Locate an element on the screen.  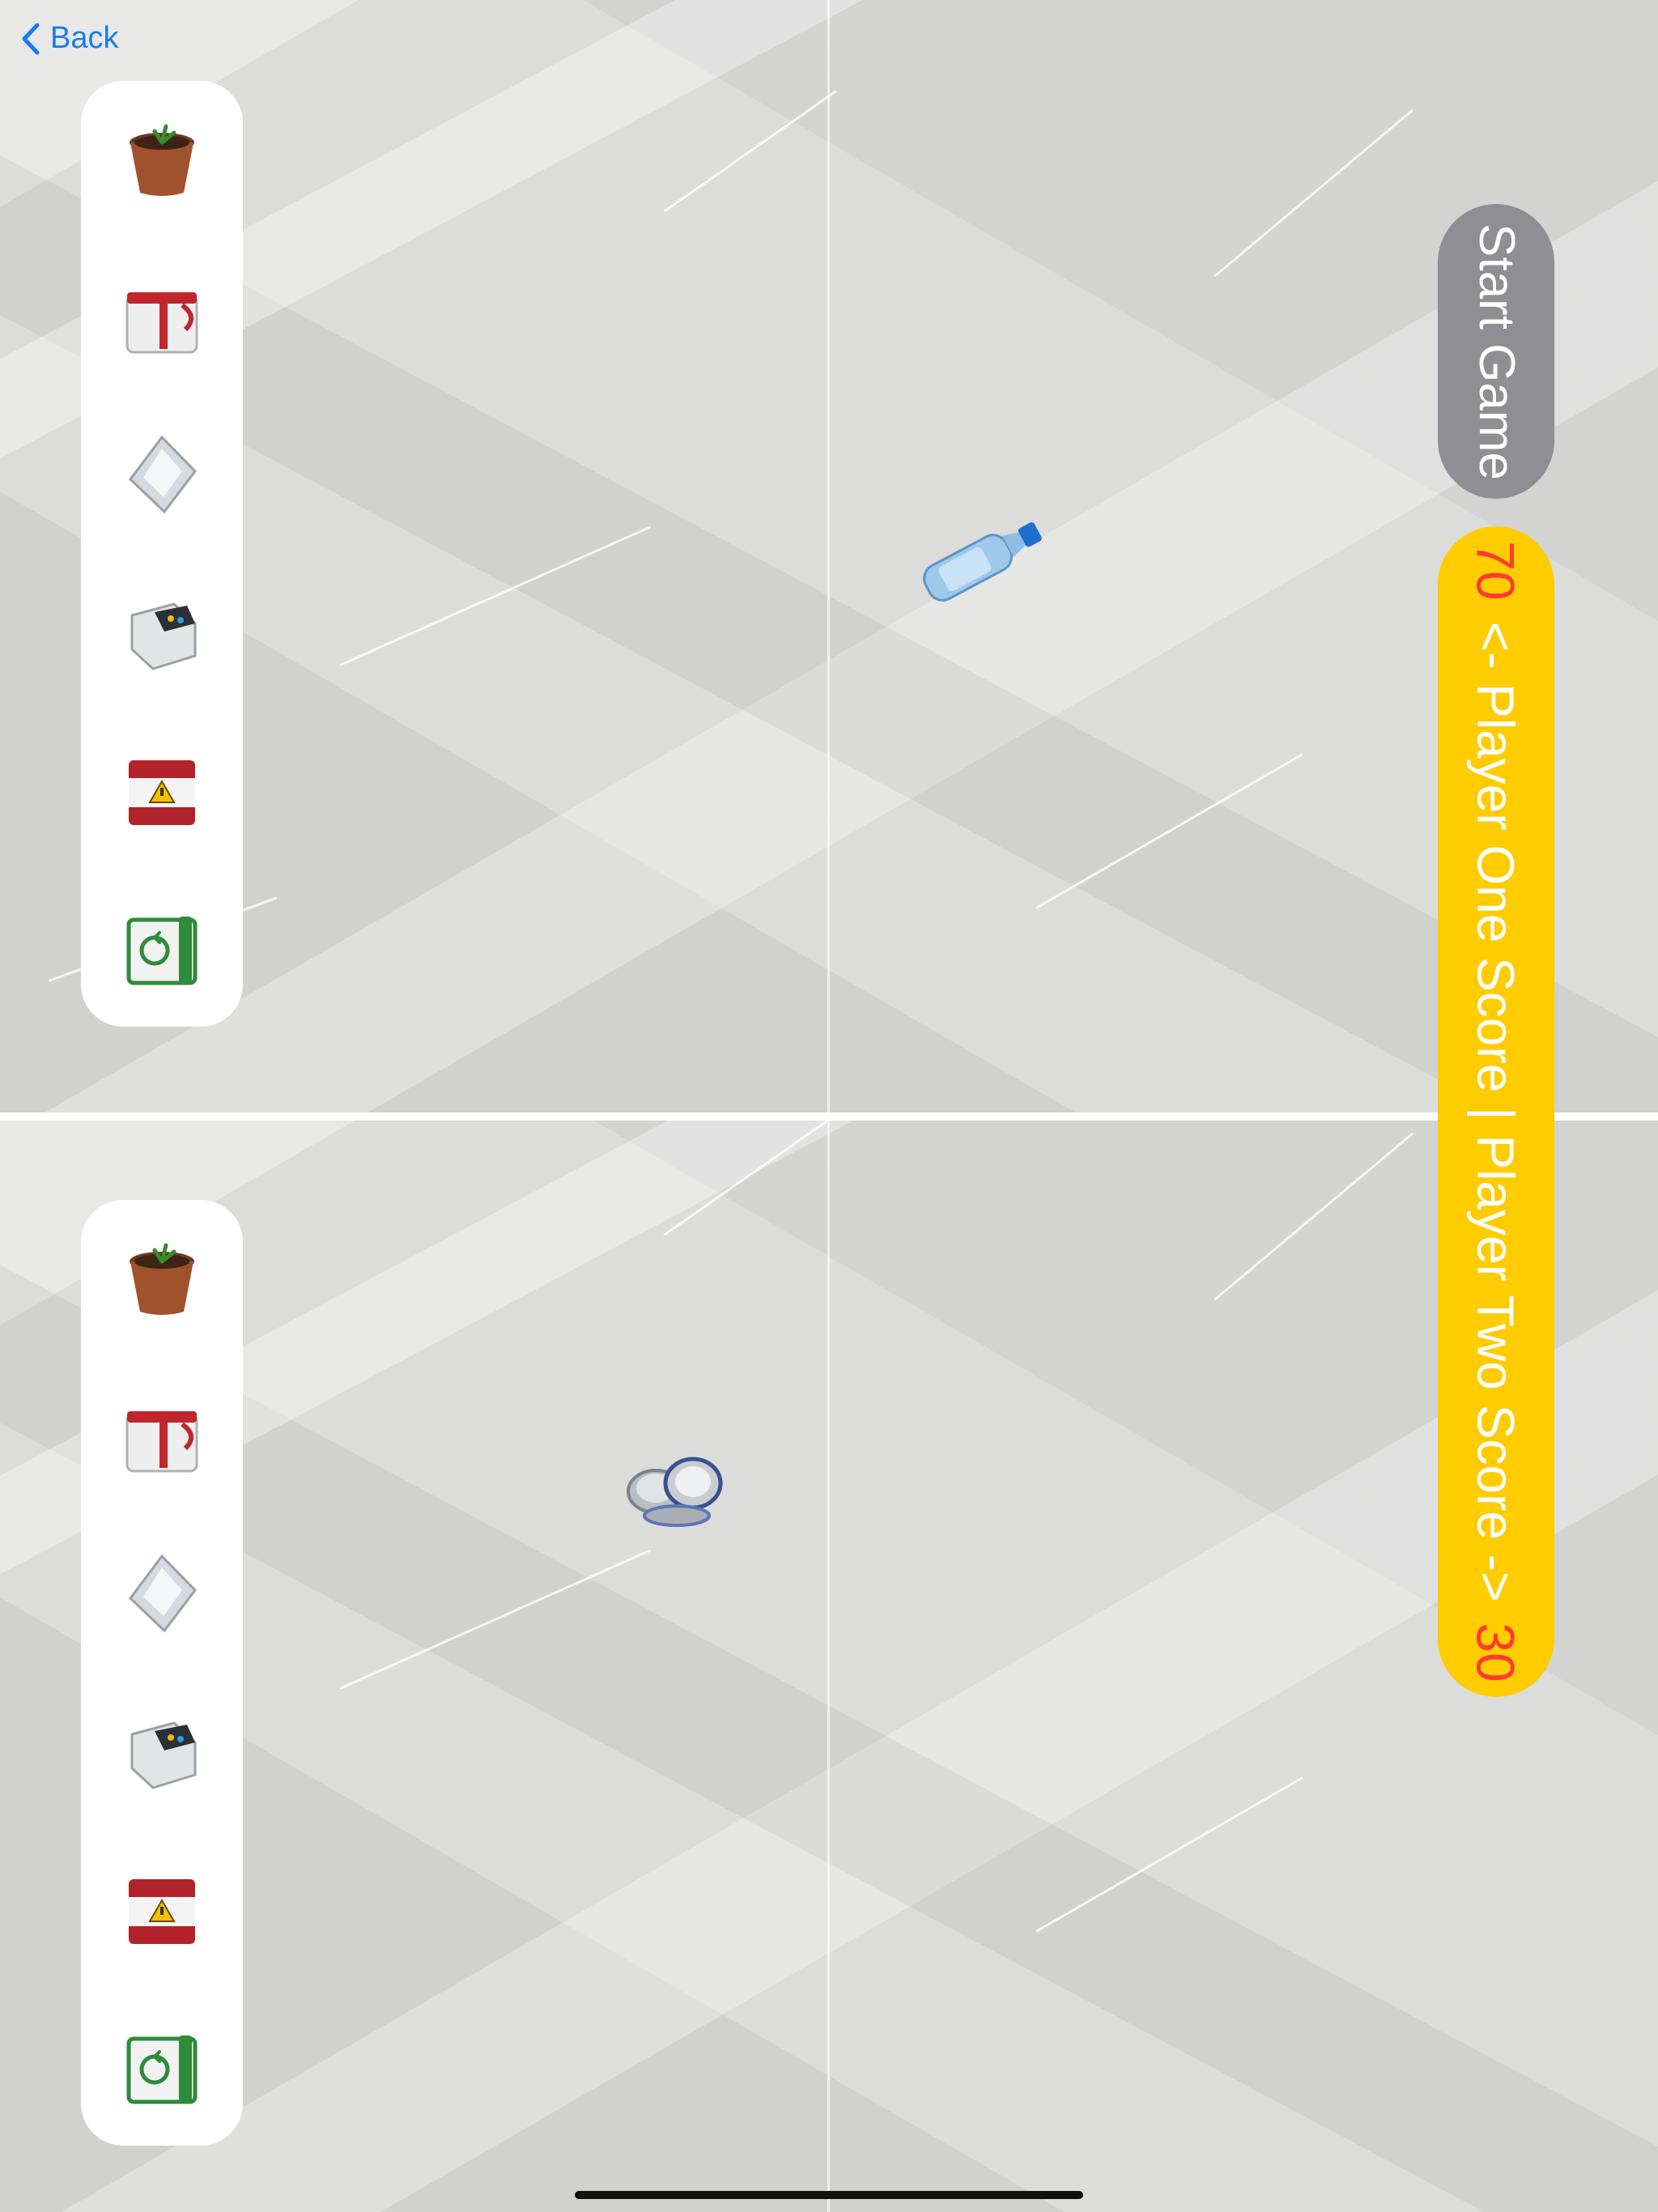
chevron-left-icon is located at coordinates (31, 38).